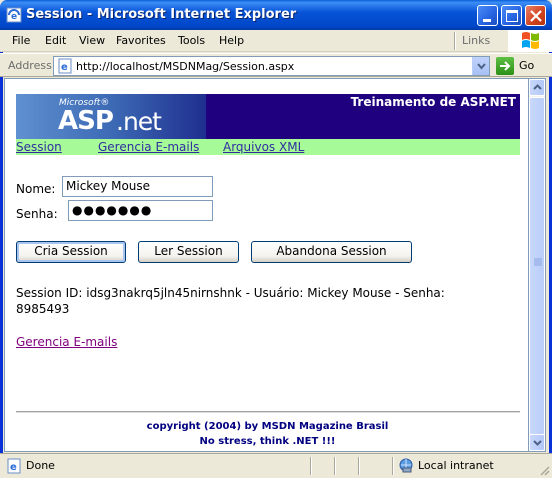 This screenshot has height=478, width=552. What do you see at coordinates (526, 65) in the screenshot?
I see `go-button: Go` at bounding box center [526, 65].